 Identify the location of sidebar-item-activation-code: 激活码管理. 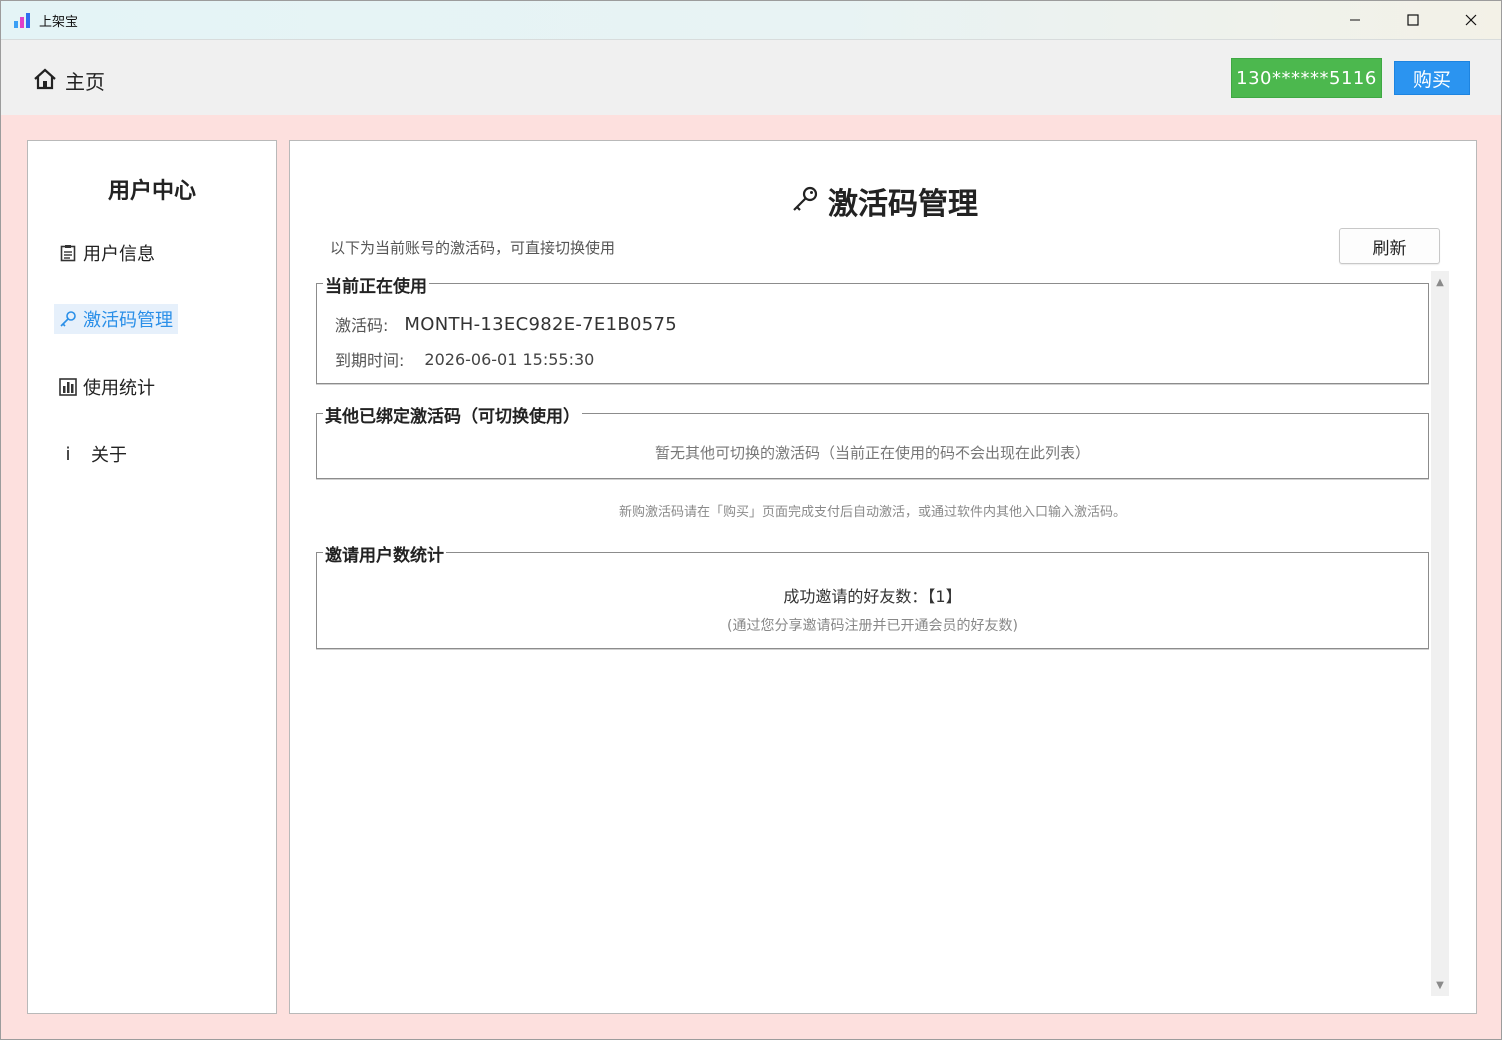
(116, 319).